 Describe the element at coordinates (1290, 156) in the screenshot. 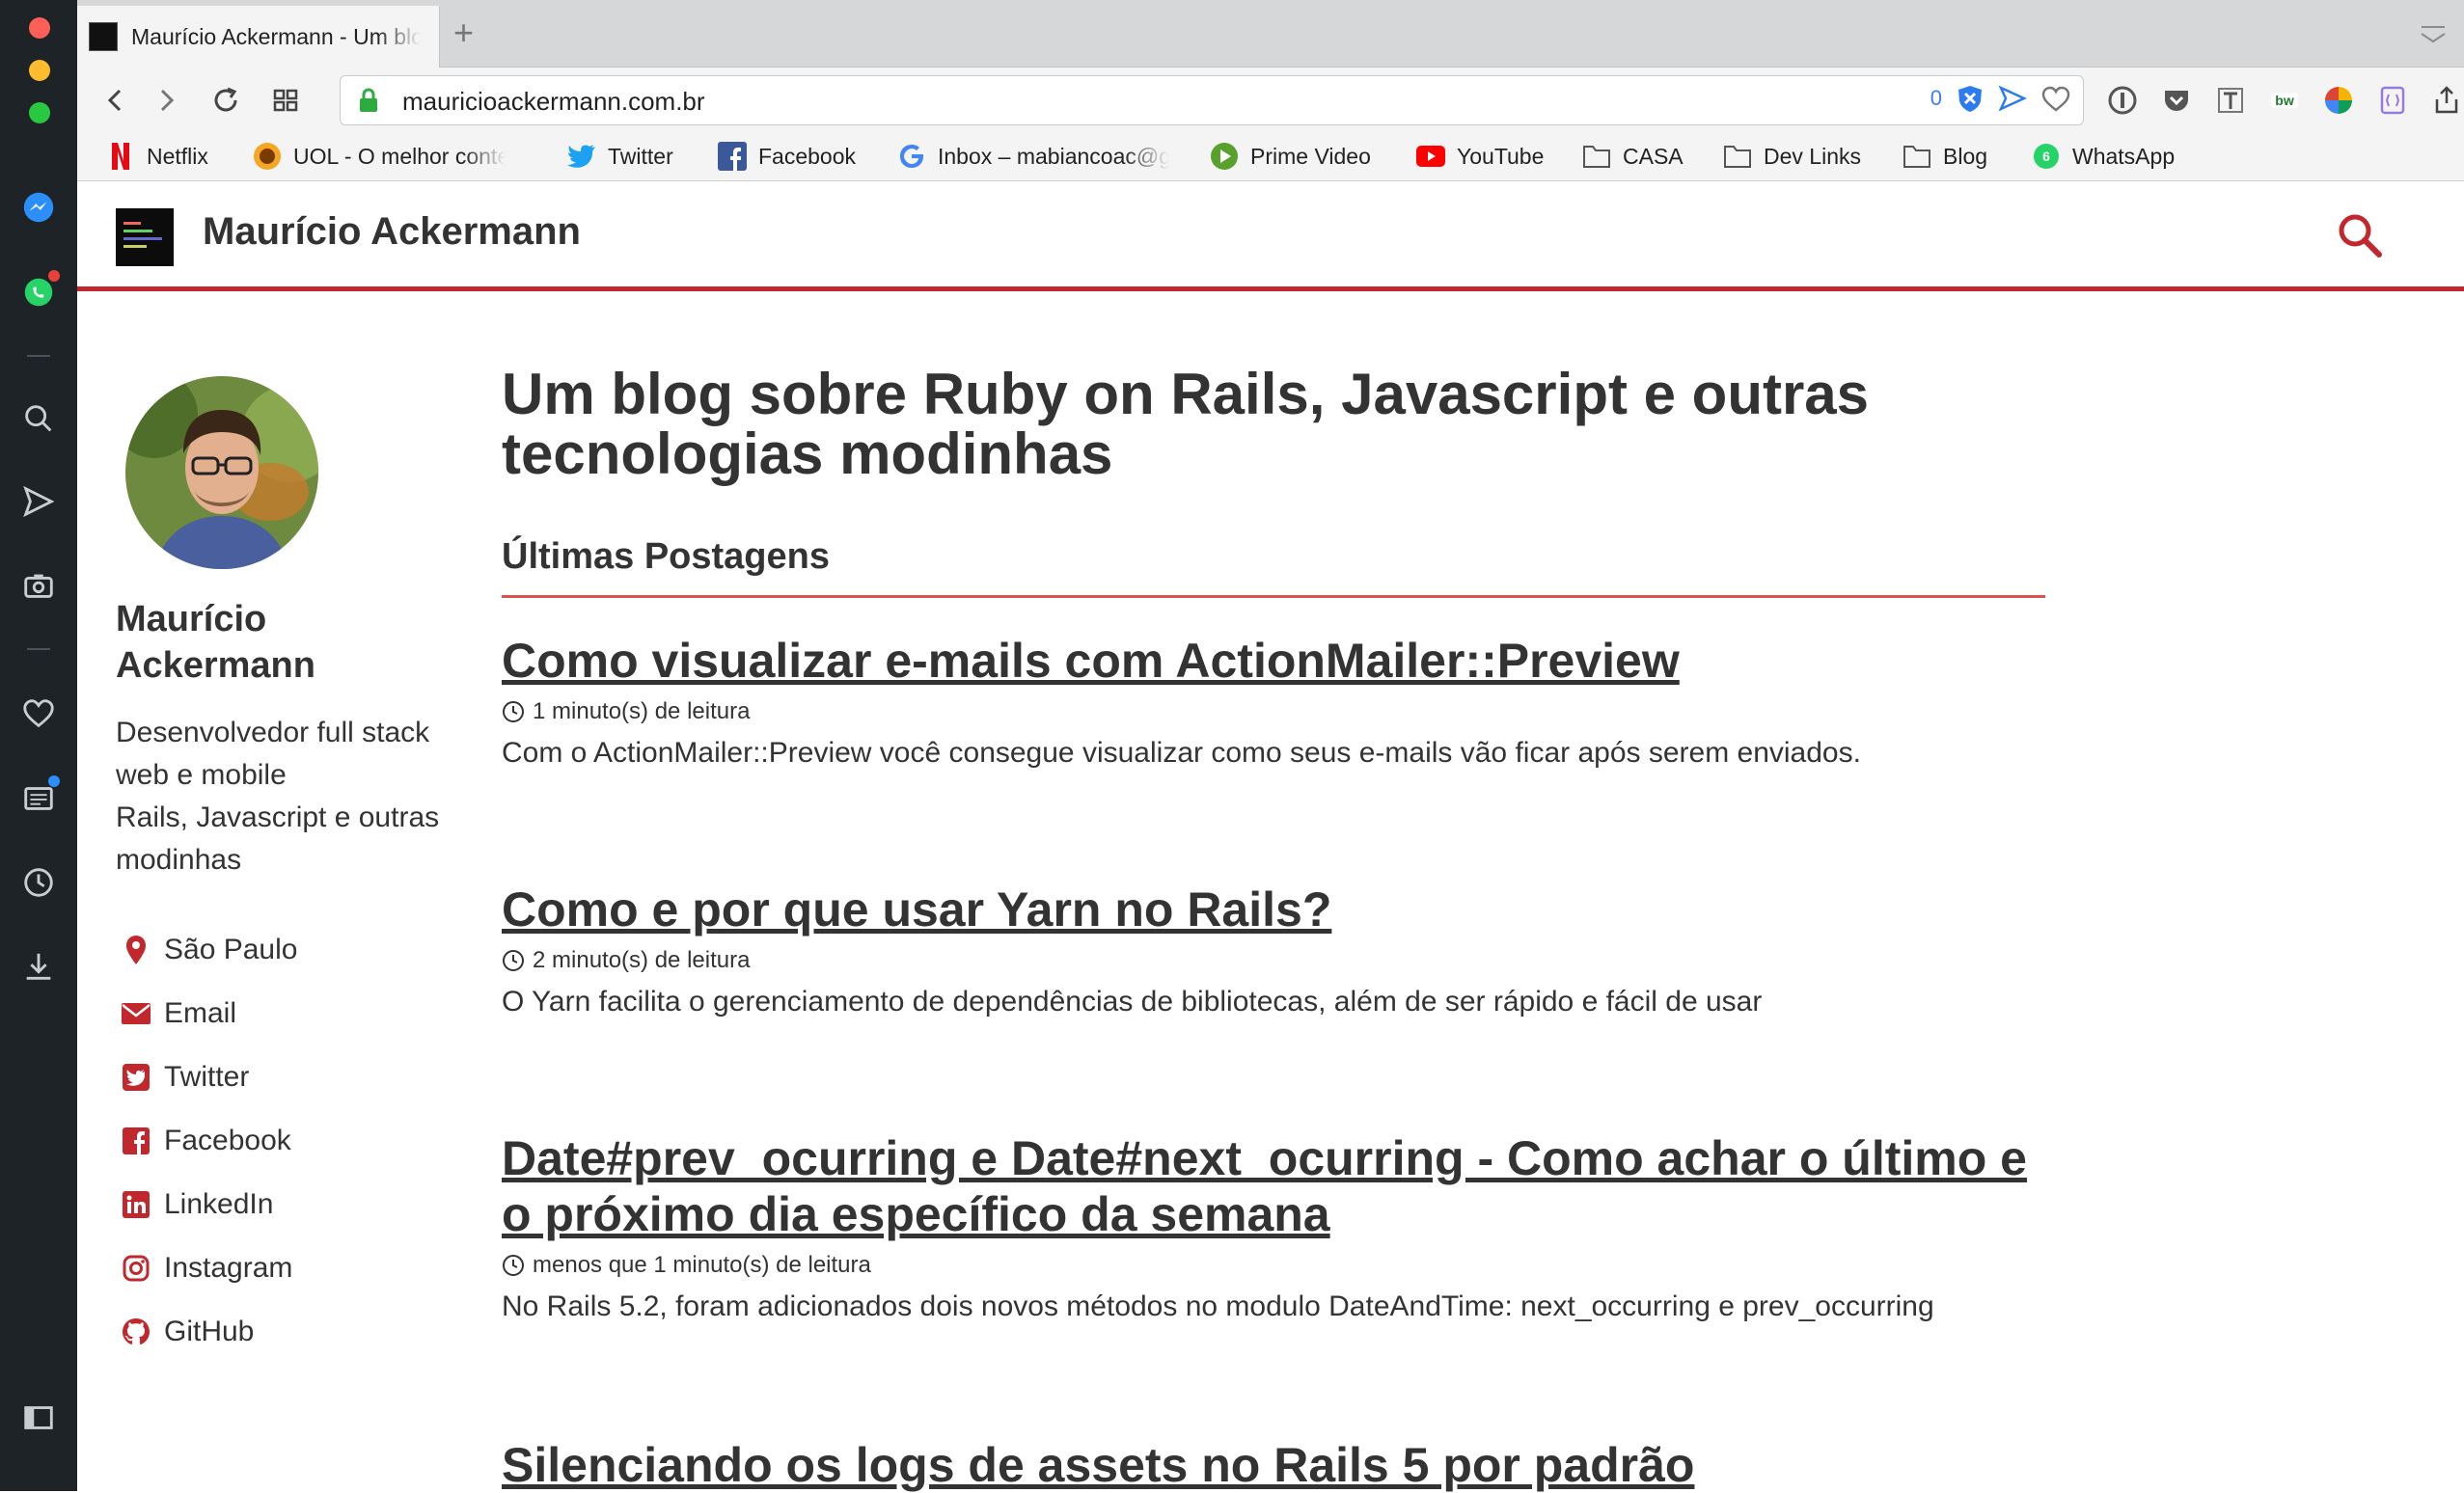

I see `bookmark-prime-video: Prime Video` at that location.